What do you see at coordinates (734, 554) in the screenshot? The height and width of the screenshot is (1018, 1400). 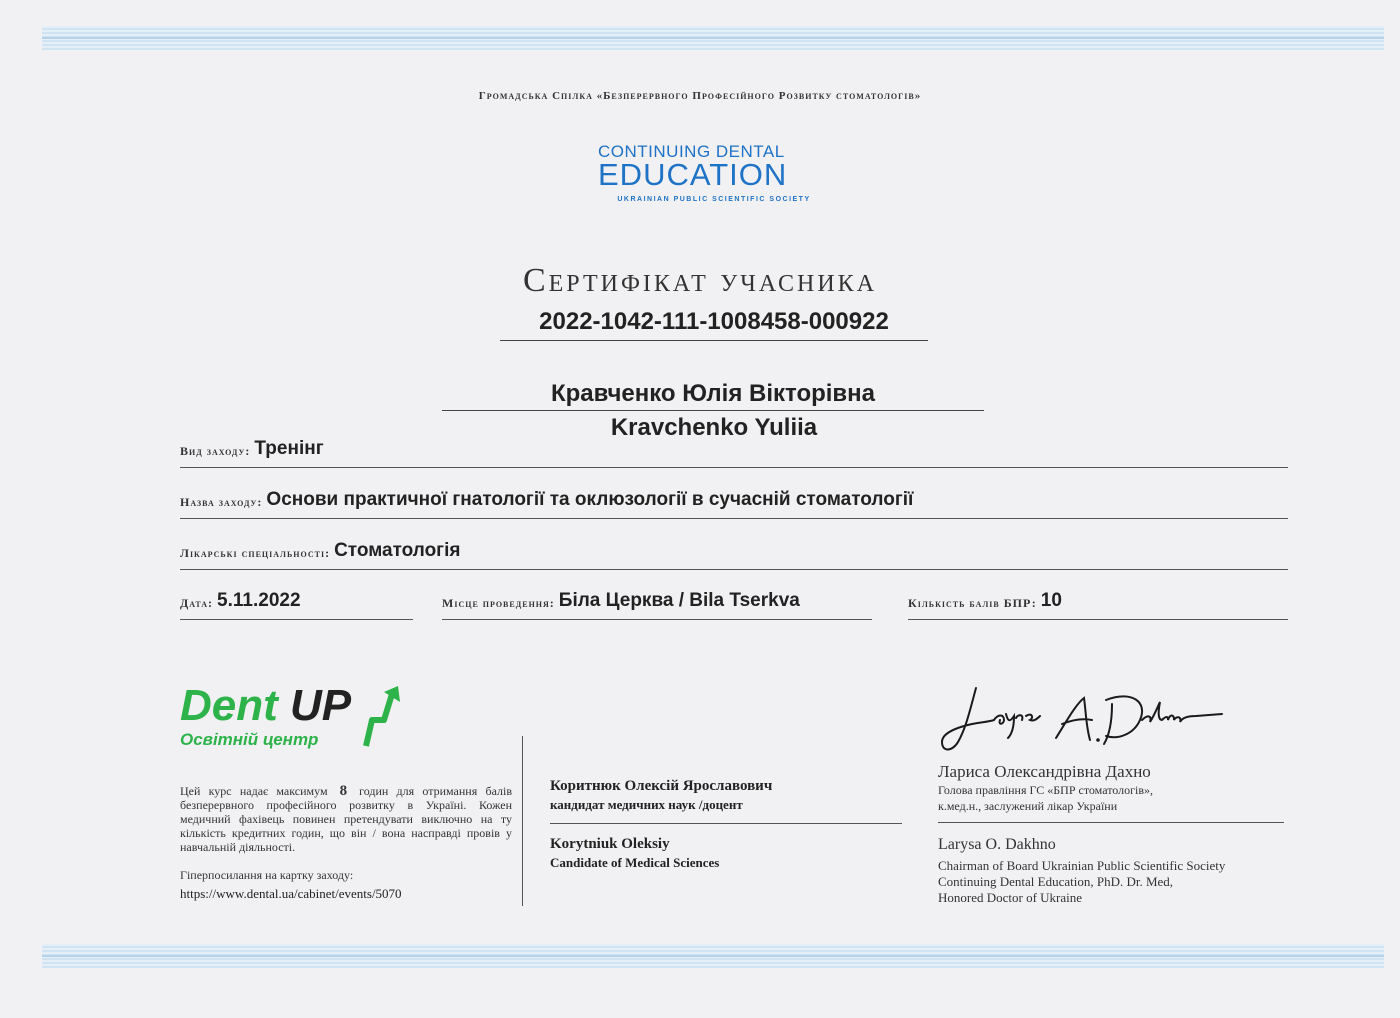 I see `specialties-field: Лікарські спеціальності: Стоматологія` at bounding box center [734, 554].